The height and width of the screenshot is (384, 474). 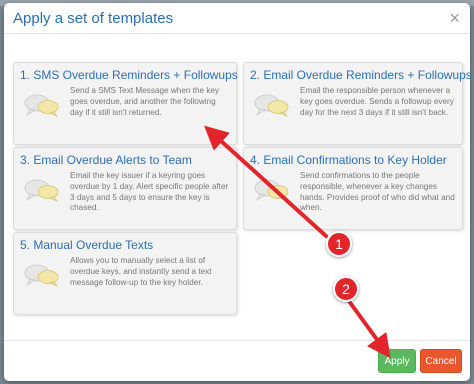 What do you see at coordinates (346, 289) in the screenshot?
I see `annotation-marker-2: 2` at bounding box center [346, 289].